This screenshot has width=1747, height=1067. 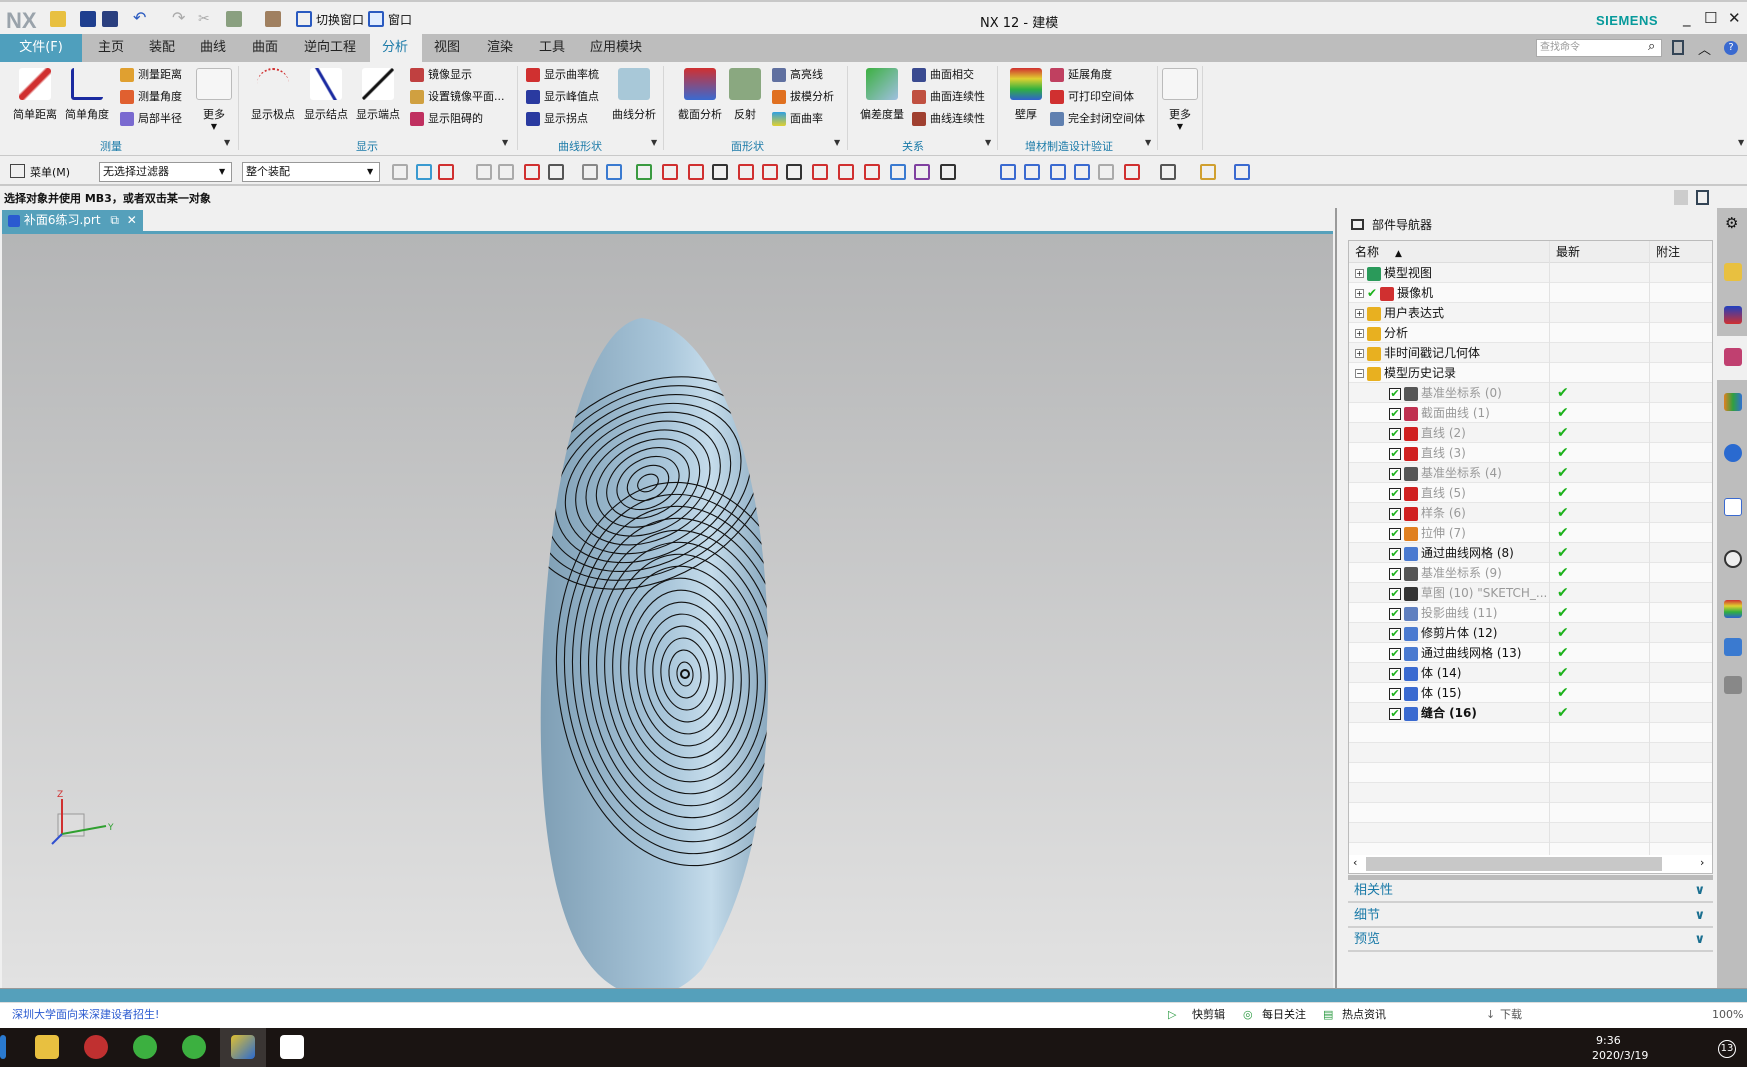 I want to click on menu-button: 菜单(M), so click(x=50, y=172).